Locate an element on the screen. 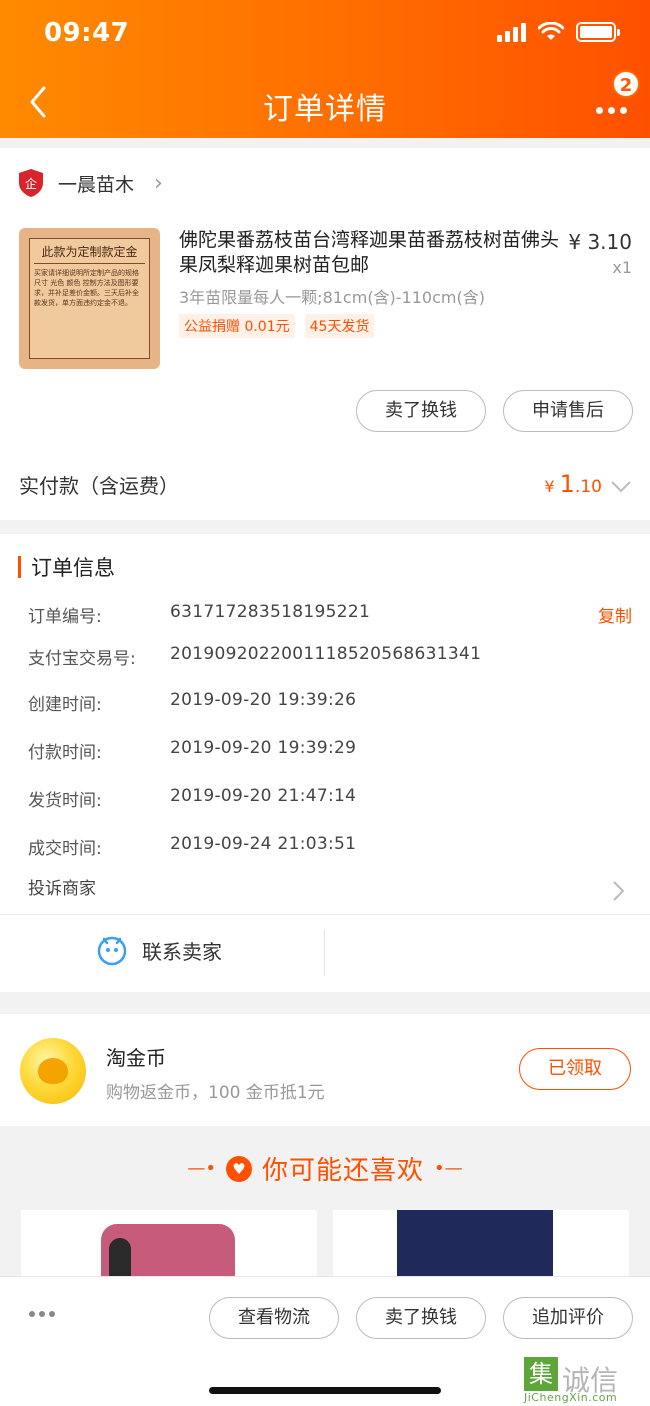 The width and height of the screenshot is (650, 1406). shop-name: 一晨苗木 is located at coordinates (96, 184).